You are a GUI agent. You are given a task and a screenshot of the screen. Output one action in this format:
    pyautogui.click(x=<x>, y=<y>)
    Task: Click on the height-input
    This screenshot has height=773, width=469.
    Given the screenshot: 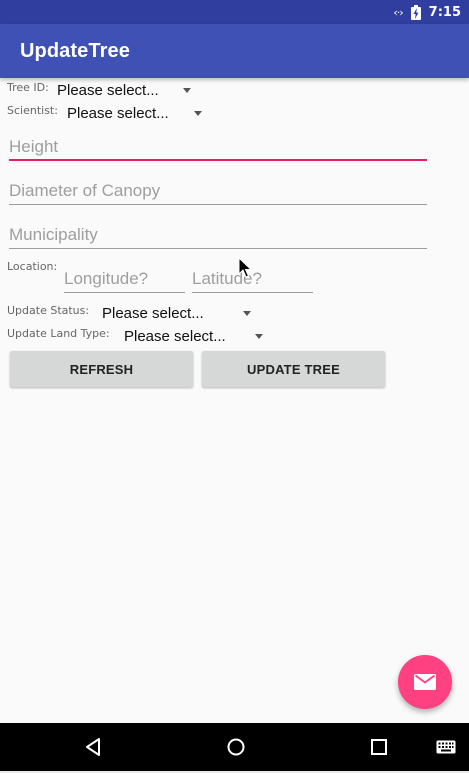 What is the action you would take?
    pyautogui.click(x=218, y=147)
    